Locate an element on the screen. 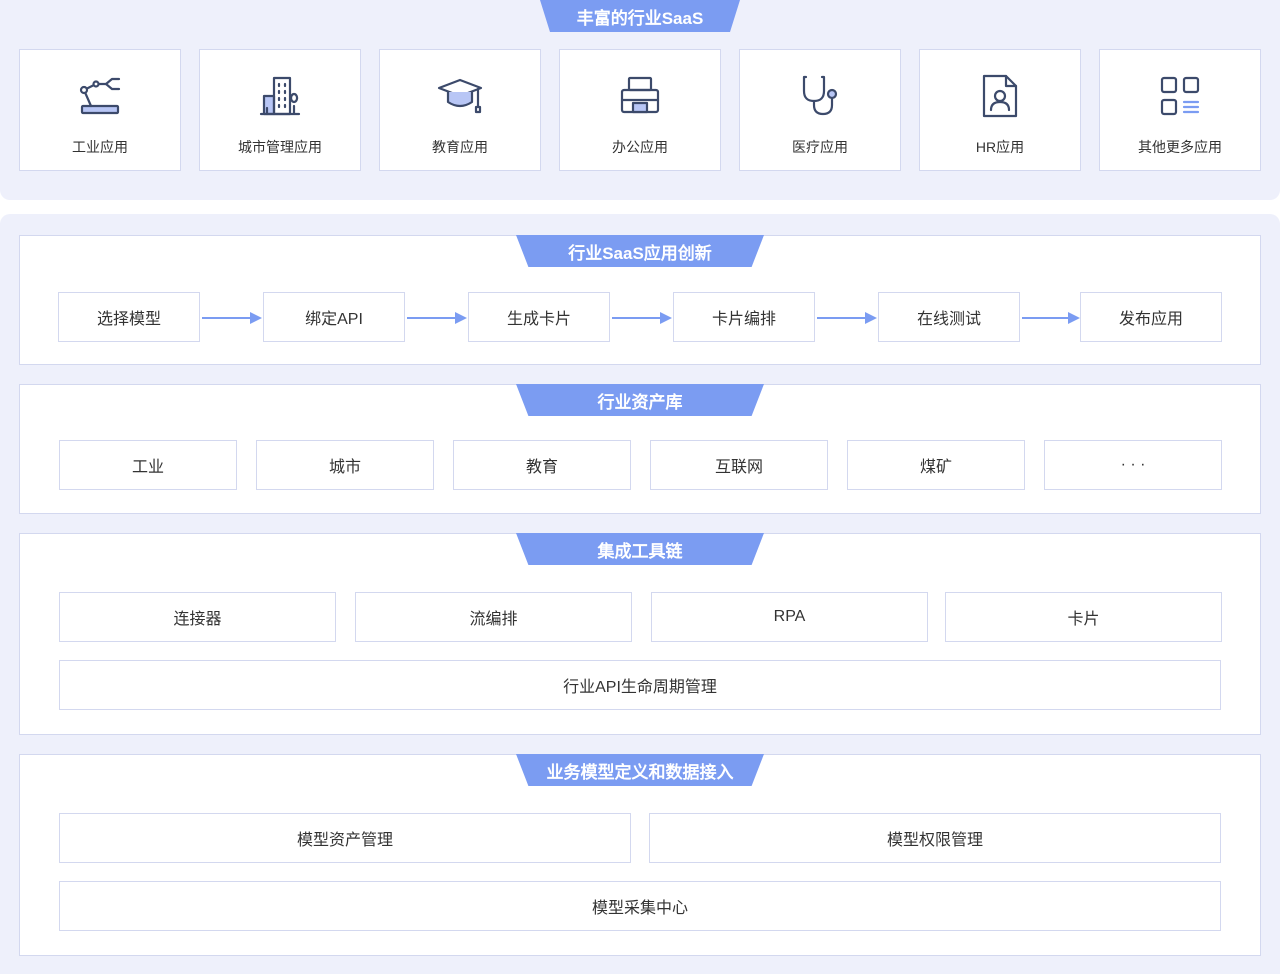 The height and width of the screenshot is (974, 1280). asset-coal-mine: 煤矿 is located at coordinates (936, 465).